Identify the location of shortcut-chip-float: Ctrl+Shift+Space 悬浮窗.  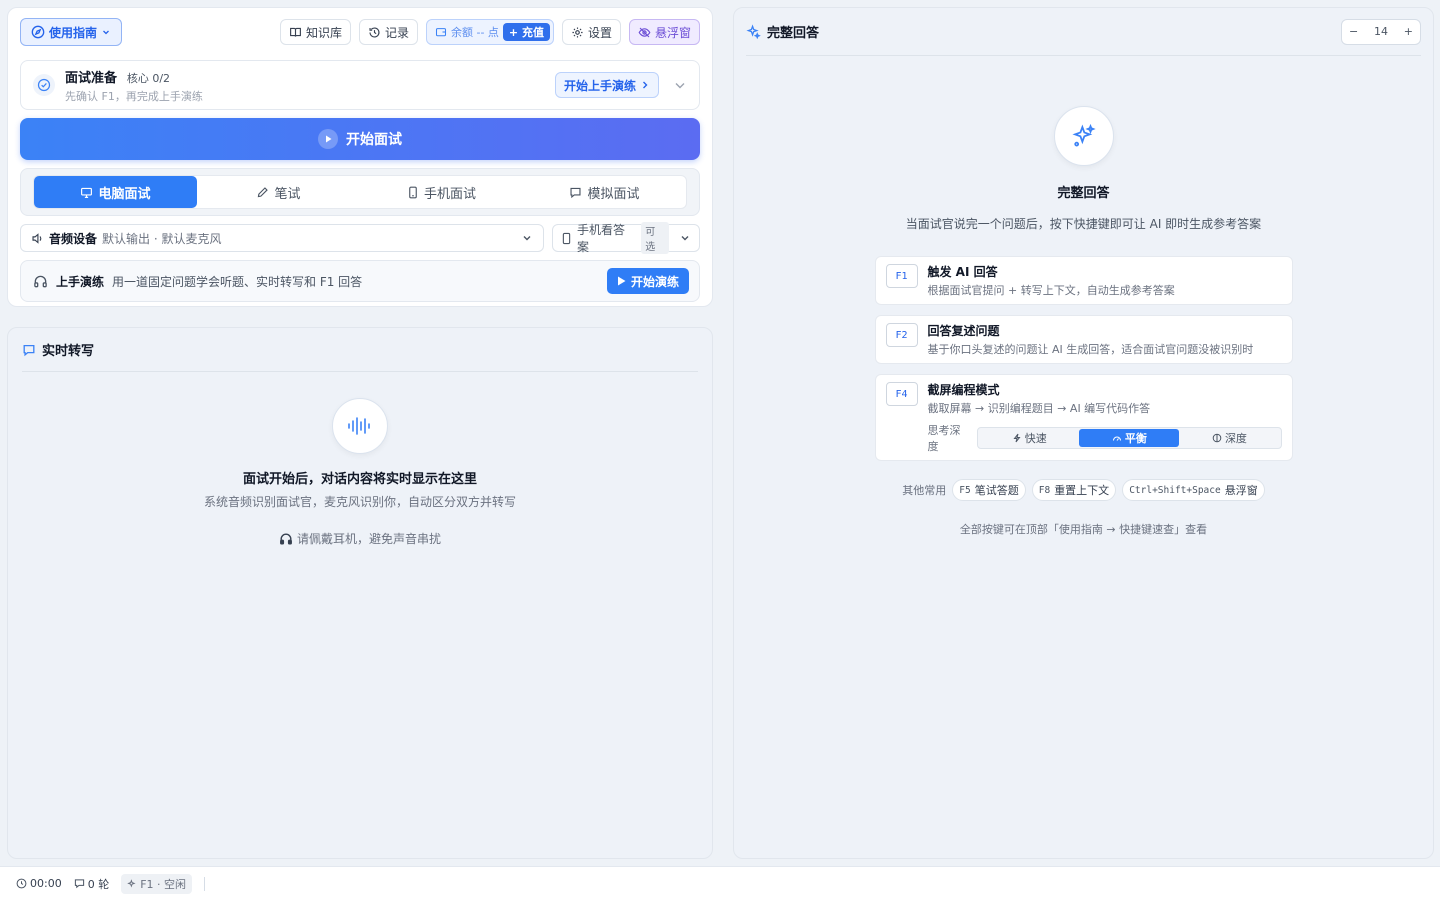
(1193, 490).